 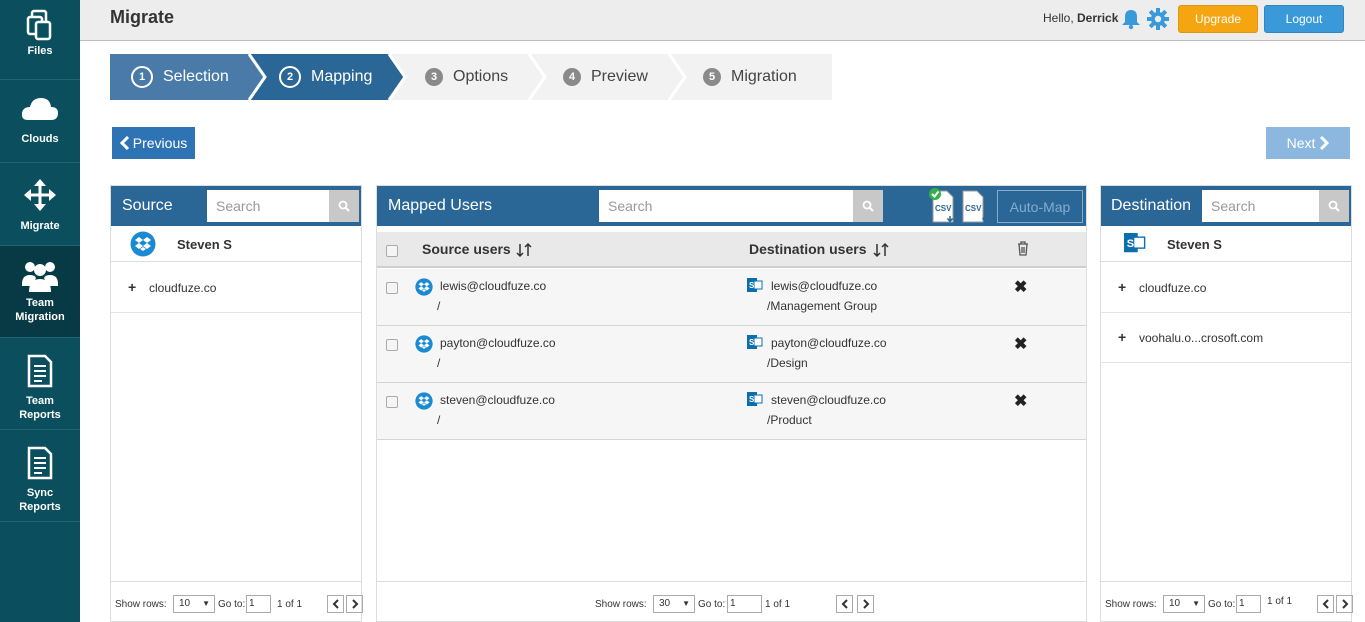 What do you see at coordinates (1308, 143) in the screenshot?
I see `next-button: Next` at bounding box center [1308, 143].